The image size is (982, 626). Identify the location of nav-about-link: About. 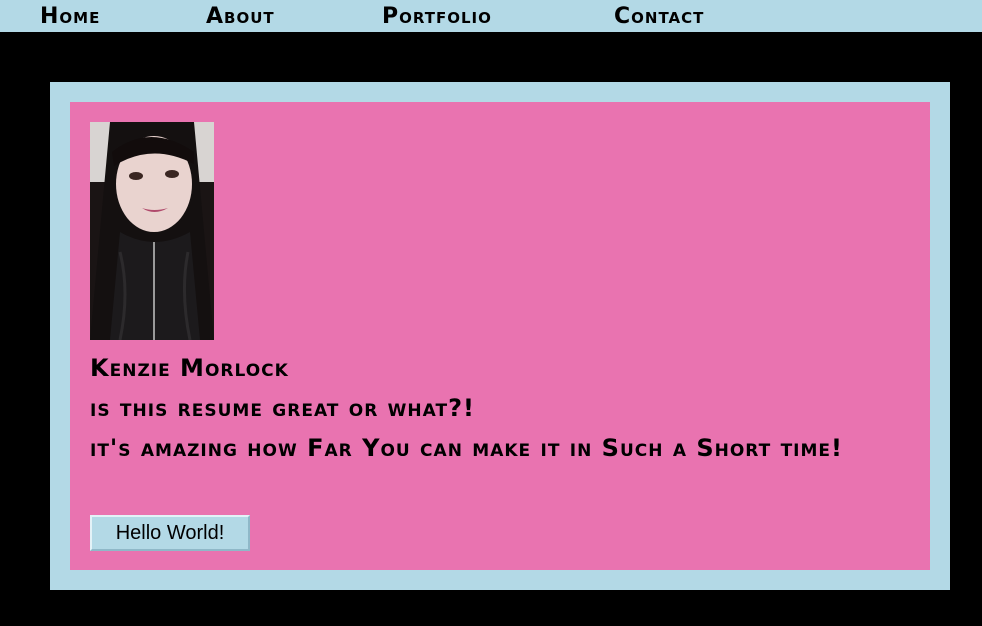
(240, 17).